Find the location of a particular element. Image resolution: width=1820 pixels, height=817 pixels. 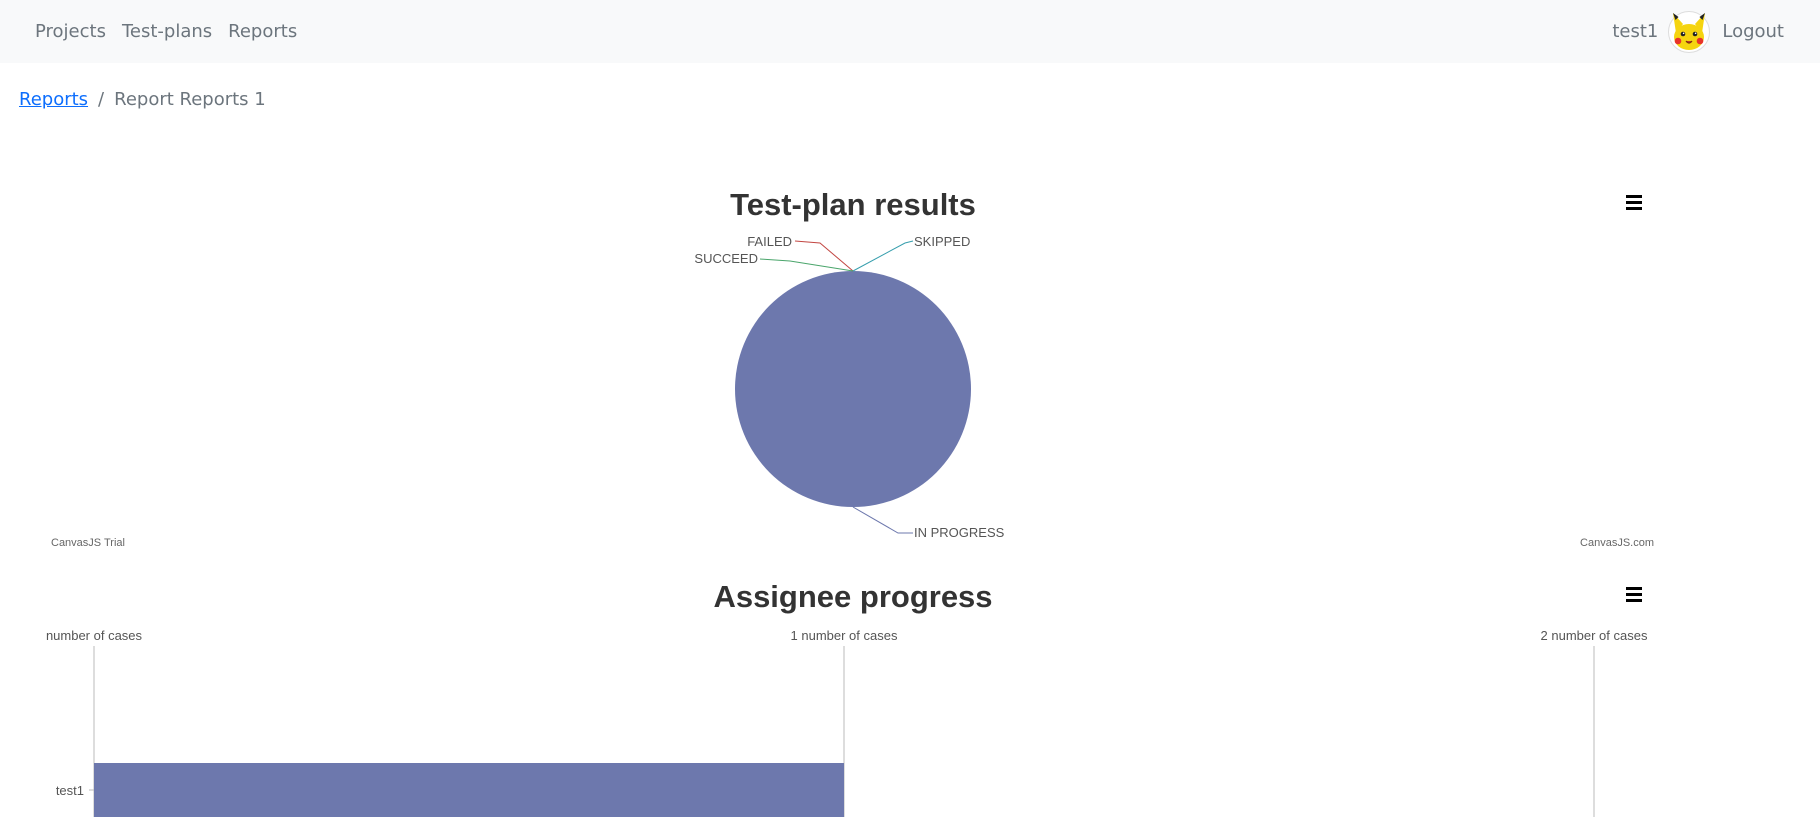

chart-title: Assignee progress is located at coordinates (852, 596).